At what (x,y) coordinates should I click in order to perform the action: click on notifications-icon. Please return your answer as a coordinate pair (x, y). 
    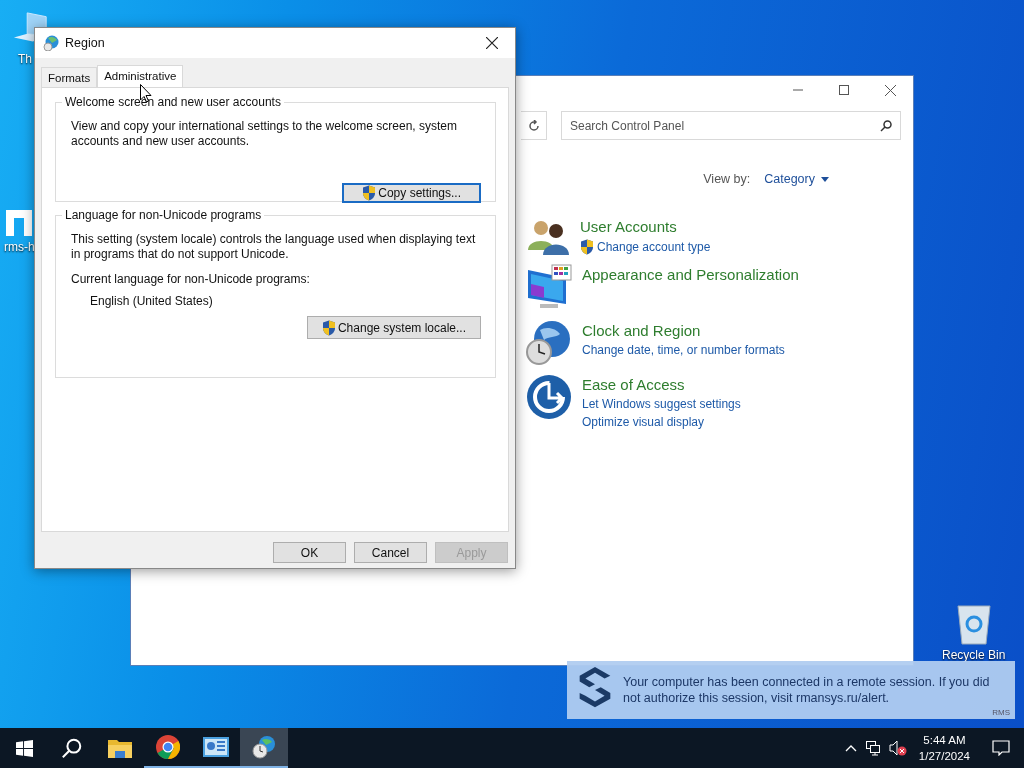
    Looking at the image, I should click on (1001, 748).